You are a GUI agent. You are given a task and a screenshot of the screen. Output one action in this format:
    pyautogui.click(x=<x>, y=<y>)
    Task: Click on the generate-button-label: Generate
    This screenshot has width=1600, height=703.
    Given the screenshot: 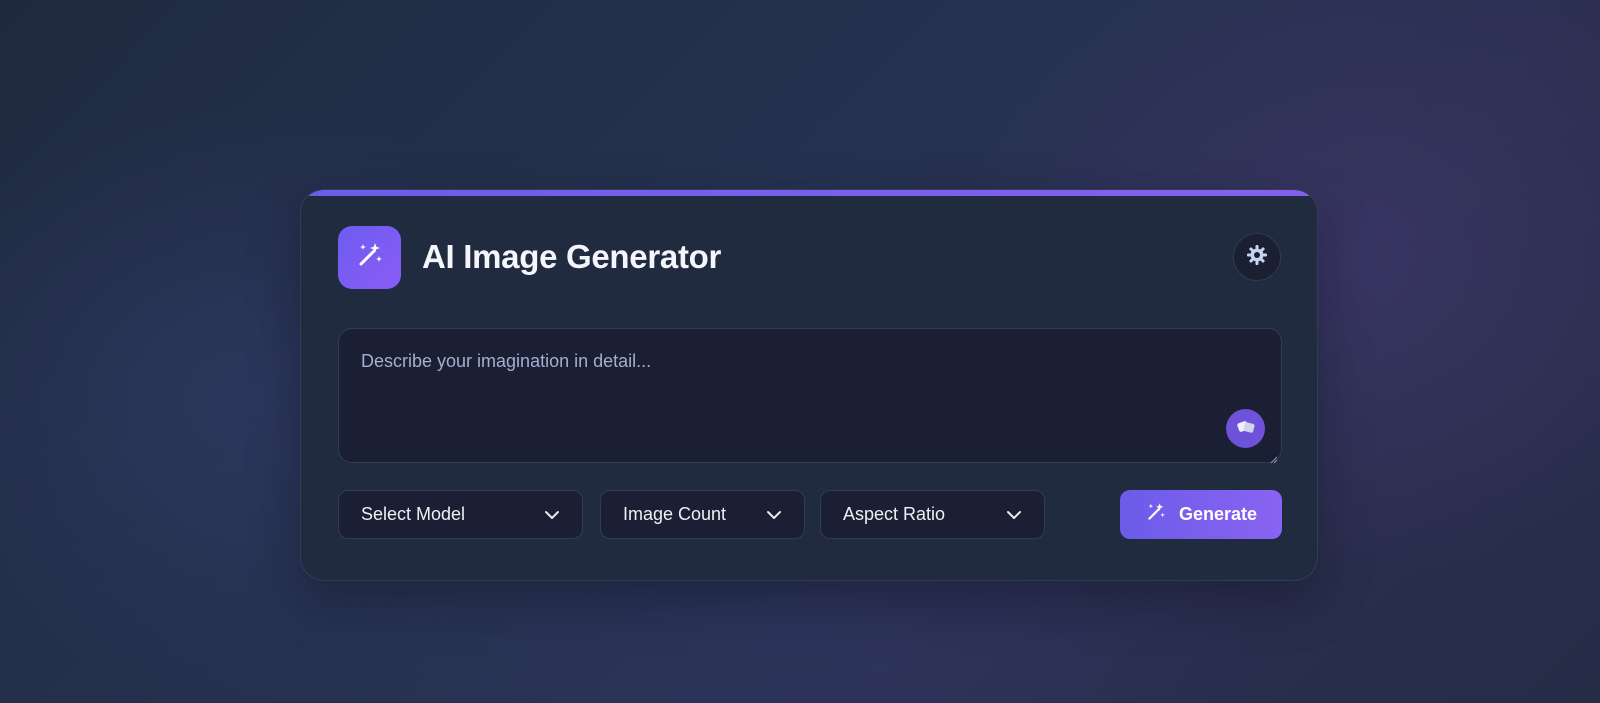 What is the action you would take?
    pyautogui.click(x=1218, y=514)
    